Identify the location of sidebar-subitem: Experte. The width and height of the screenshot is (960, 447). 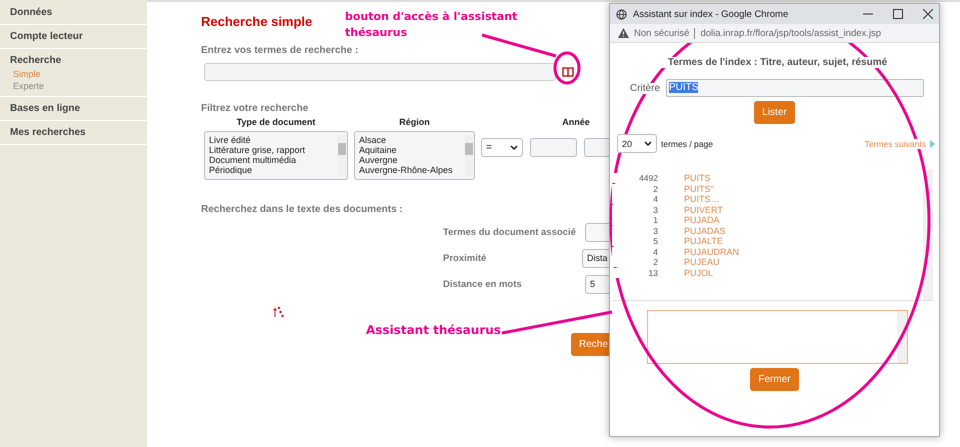
(78, 86).